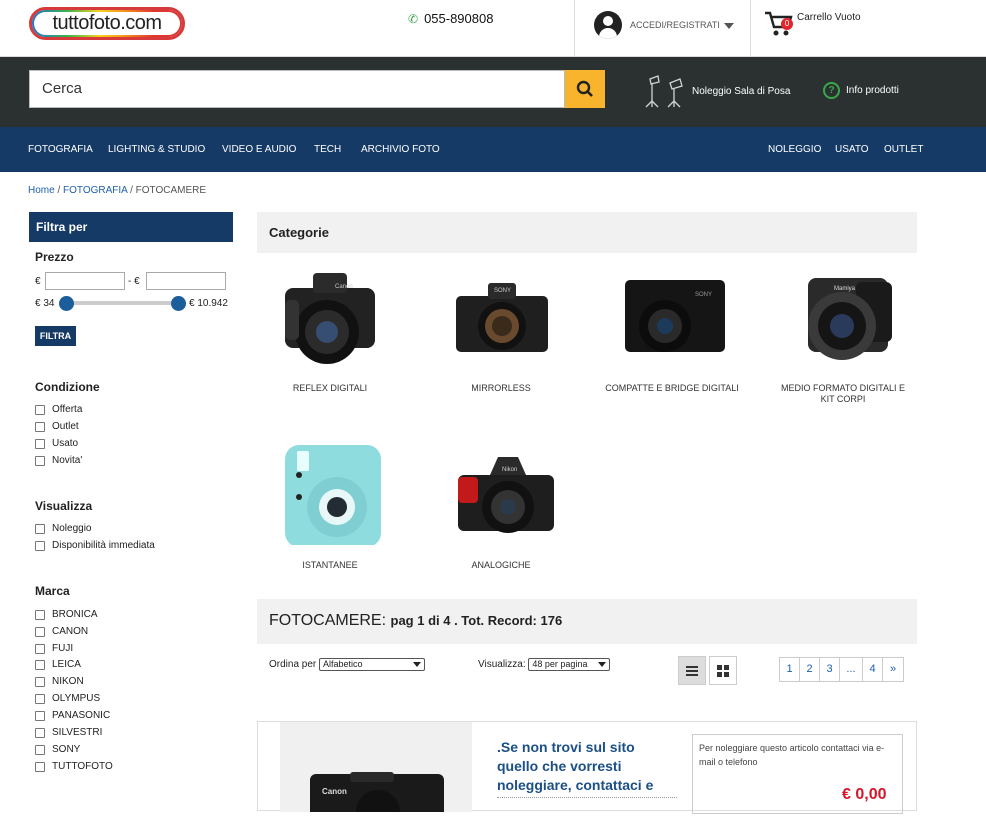 The height and width of the screenshot is (817, 986). Describe the element at coordinates (259, 149) in the screenshot. I see `nav-item-video-audio: VIDEO E AUDIO` at that location.